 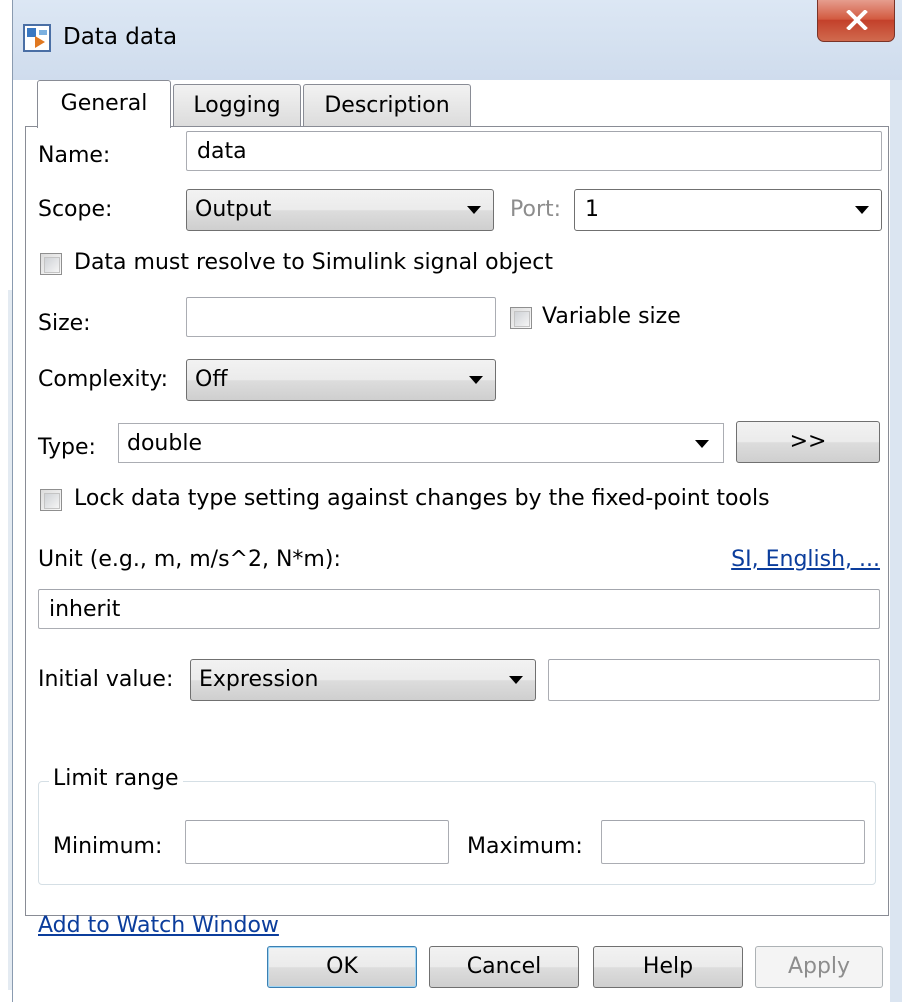 I want to click on ok-button: OK, so click(x=342, y=967).